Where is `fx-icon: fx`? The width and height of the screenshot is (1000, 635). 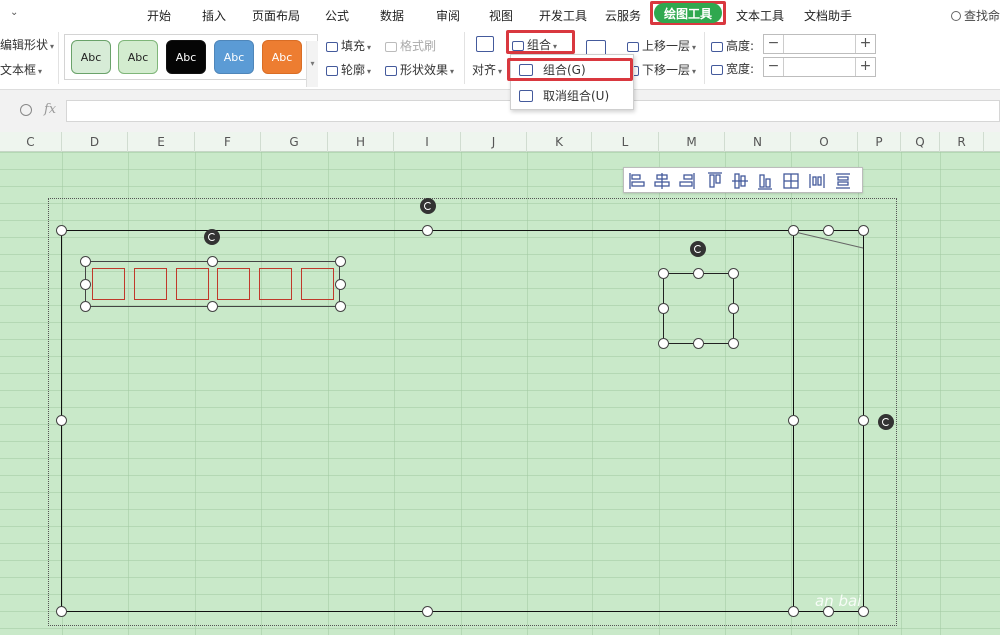 fx-icon: fx is located at coordinates (50, 109).